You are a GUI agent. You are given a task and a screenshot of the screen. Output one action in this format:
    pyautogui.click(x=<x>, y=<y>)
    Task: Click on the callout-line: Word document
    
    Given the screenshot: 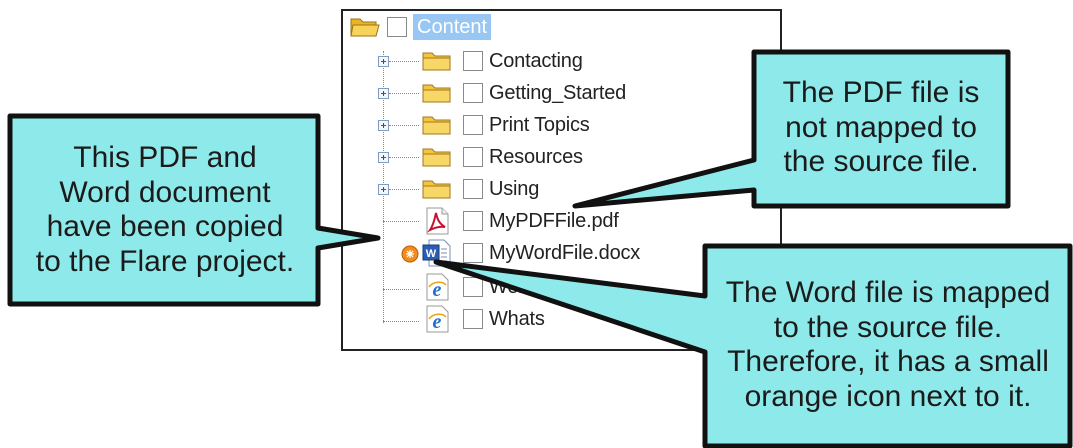 What is the action you would take?
    pyautogui.click(x=165, y=192)
    